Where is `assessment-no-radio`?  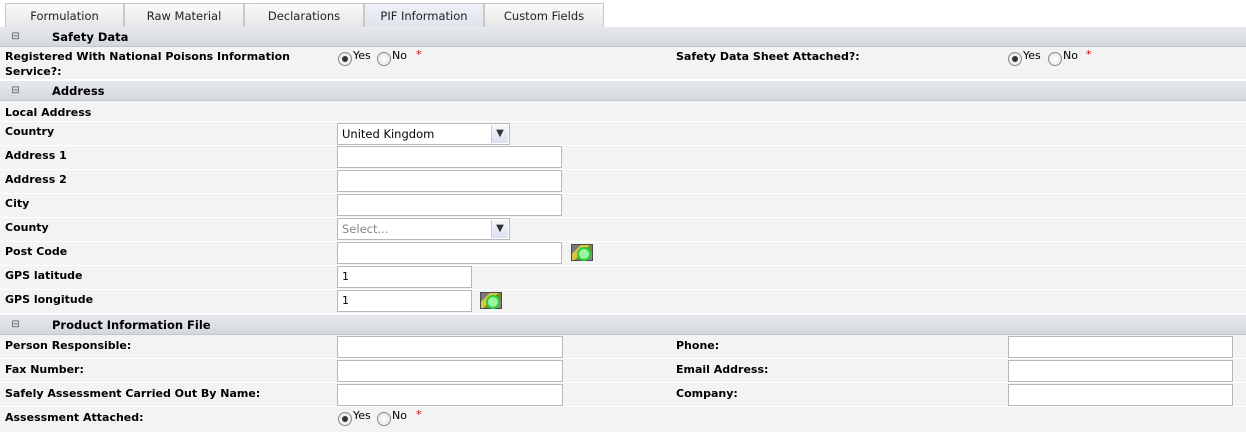
assessment-no-radio is located at coordinates (384, 419).